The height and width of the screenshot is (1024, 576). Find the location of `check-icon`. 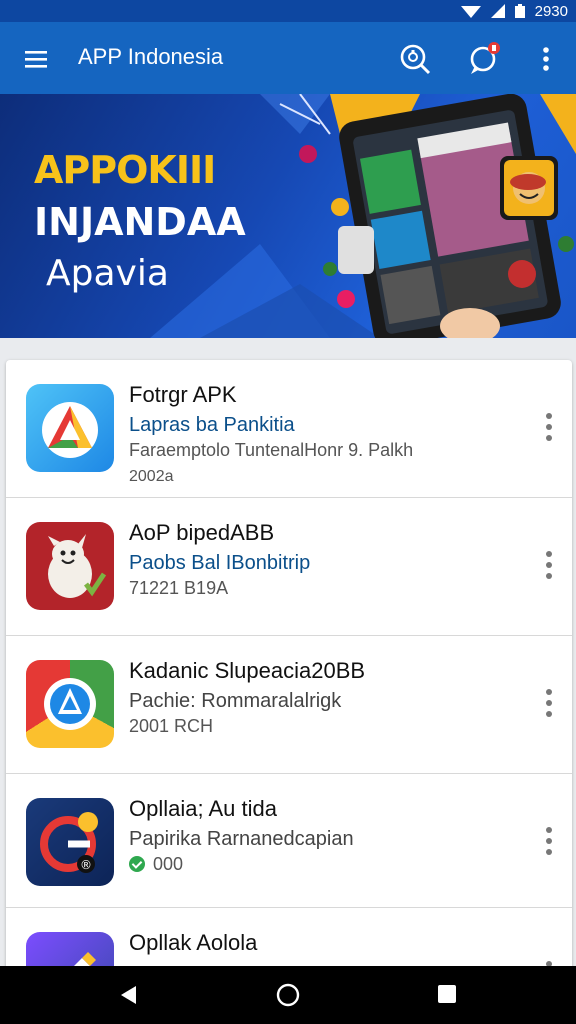

check-icon is located at coordinates (137, 864).